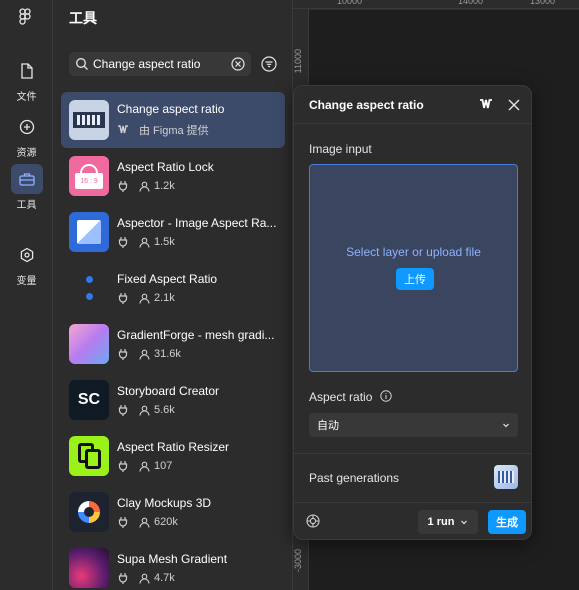 The width and height of the screenshot is (579, 590). What do you see at coordinates (436, 4) in the screenshot?
I see `ruler-top: 10000 14000 13000` at bounding box center [436, 4].